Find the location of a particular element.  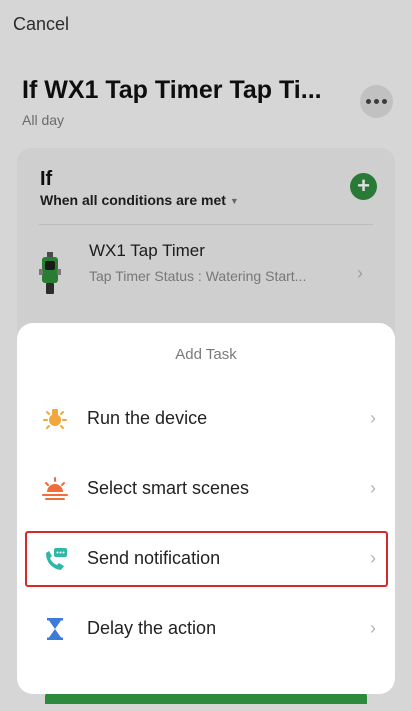

option-select-smart-scenes: Select smart scenes › is located at coordinates (206, 489).